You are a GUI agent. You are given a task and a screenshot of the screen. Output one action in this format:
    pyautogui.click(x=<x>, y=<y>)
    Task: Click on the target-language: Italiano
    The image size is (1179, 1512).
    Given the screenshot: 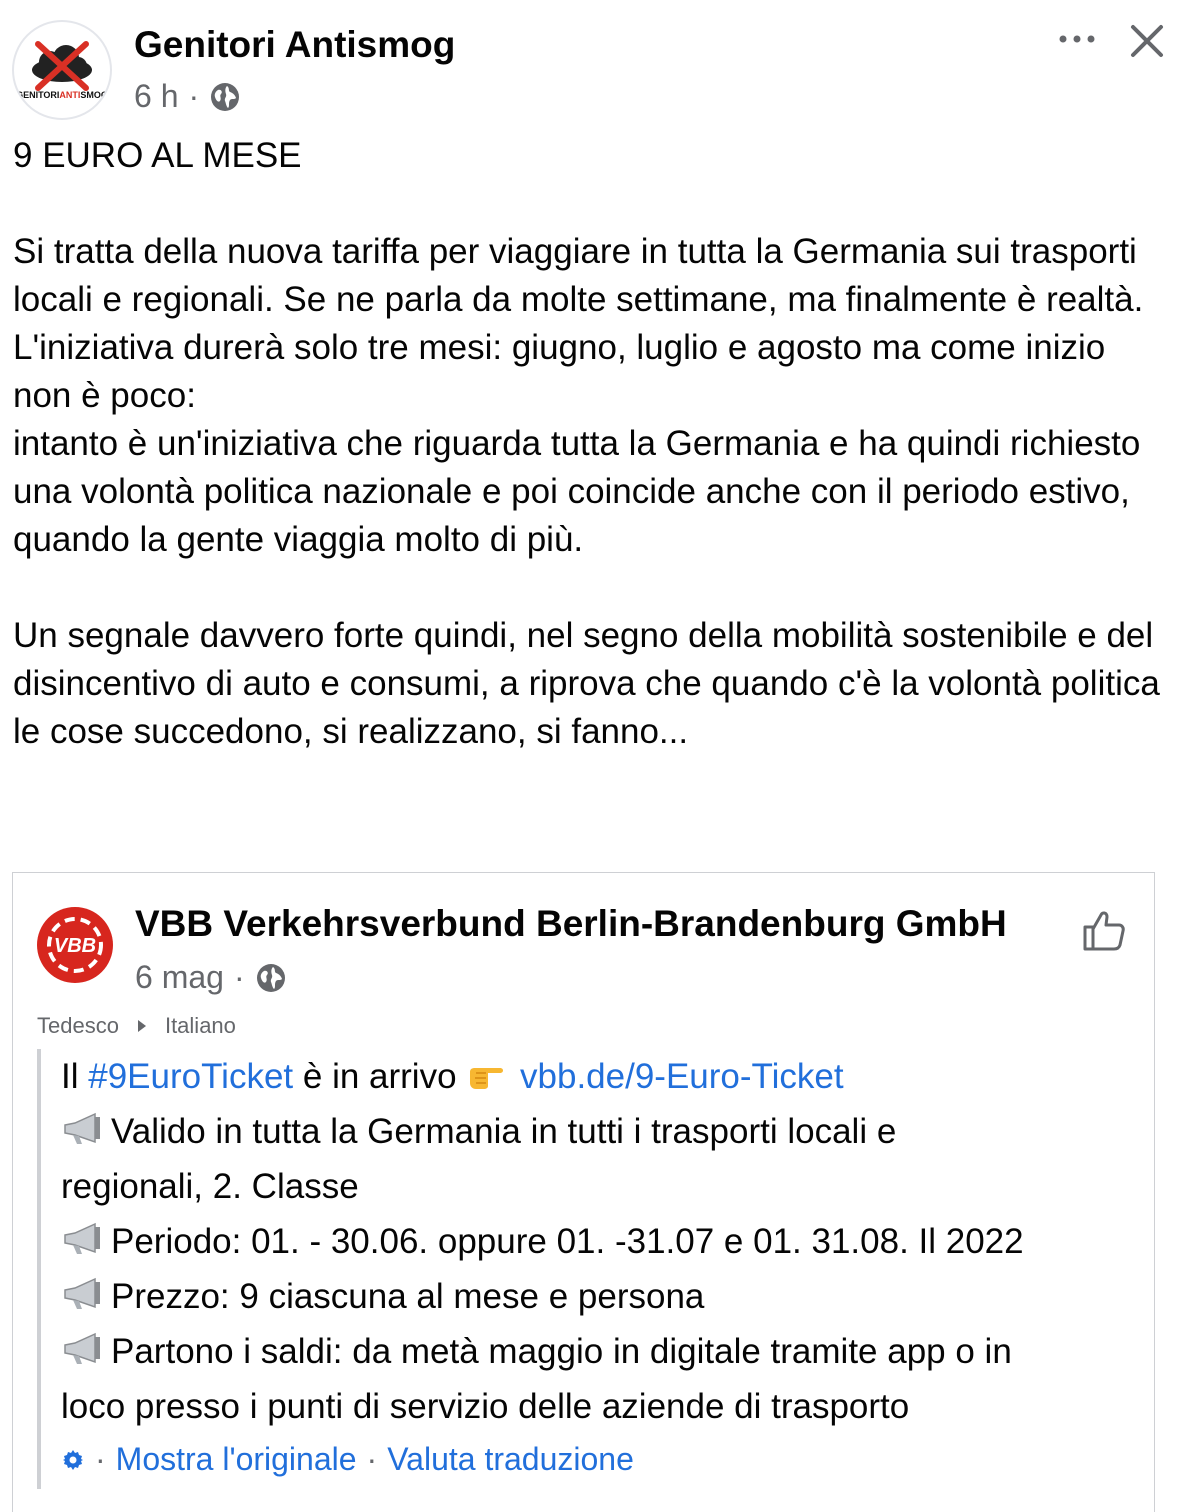 What is the action you would take?
    pyautogui.click(x=200, y=1025)
    